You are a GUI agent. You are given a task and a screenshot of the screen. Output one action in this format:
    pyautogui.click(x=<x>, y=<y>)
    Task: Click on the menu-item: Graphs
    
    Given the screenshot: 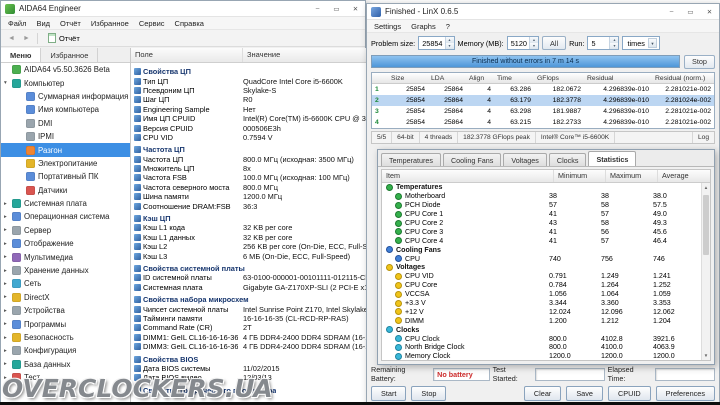 What is the action you would take?
    pyautogui.click(x=423, y=26)
    